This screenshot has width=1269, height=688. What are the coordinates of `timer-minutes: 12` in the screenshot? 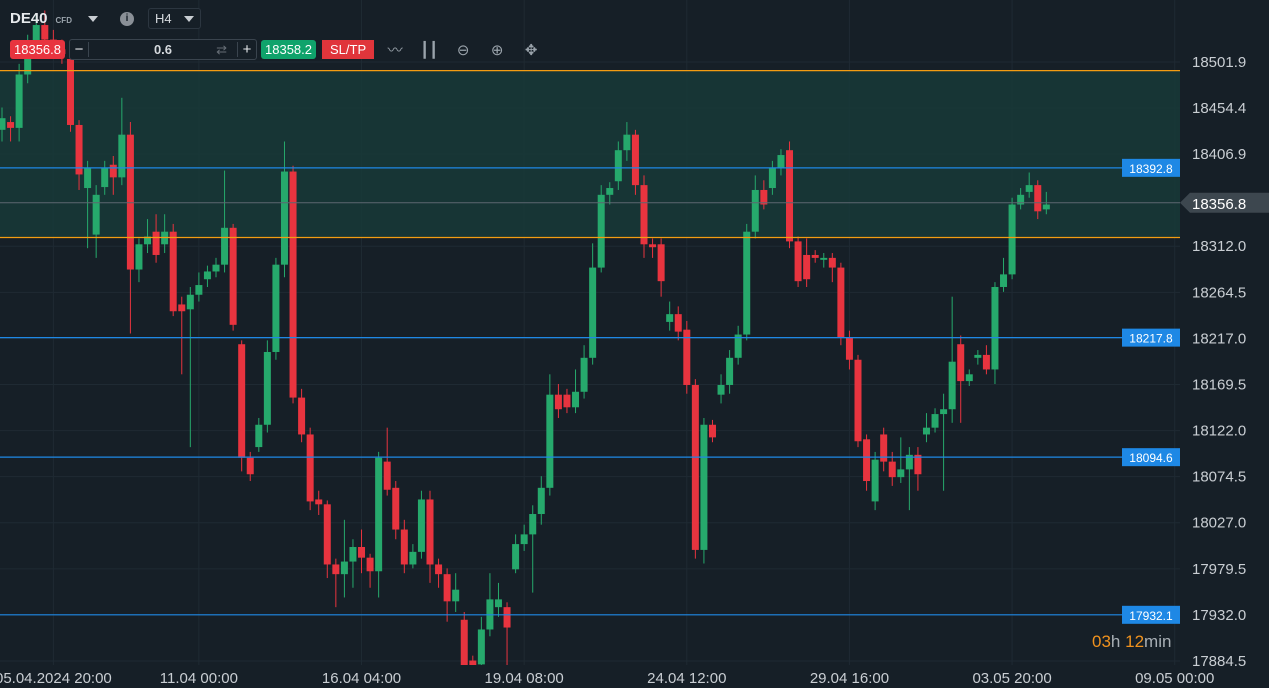 It's located at (1135, 641).